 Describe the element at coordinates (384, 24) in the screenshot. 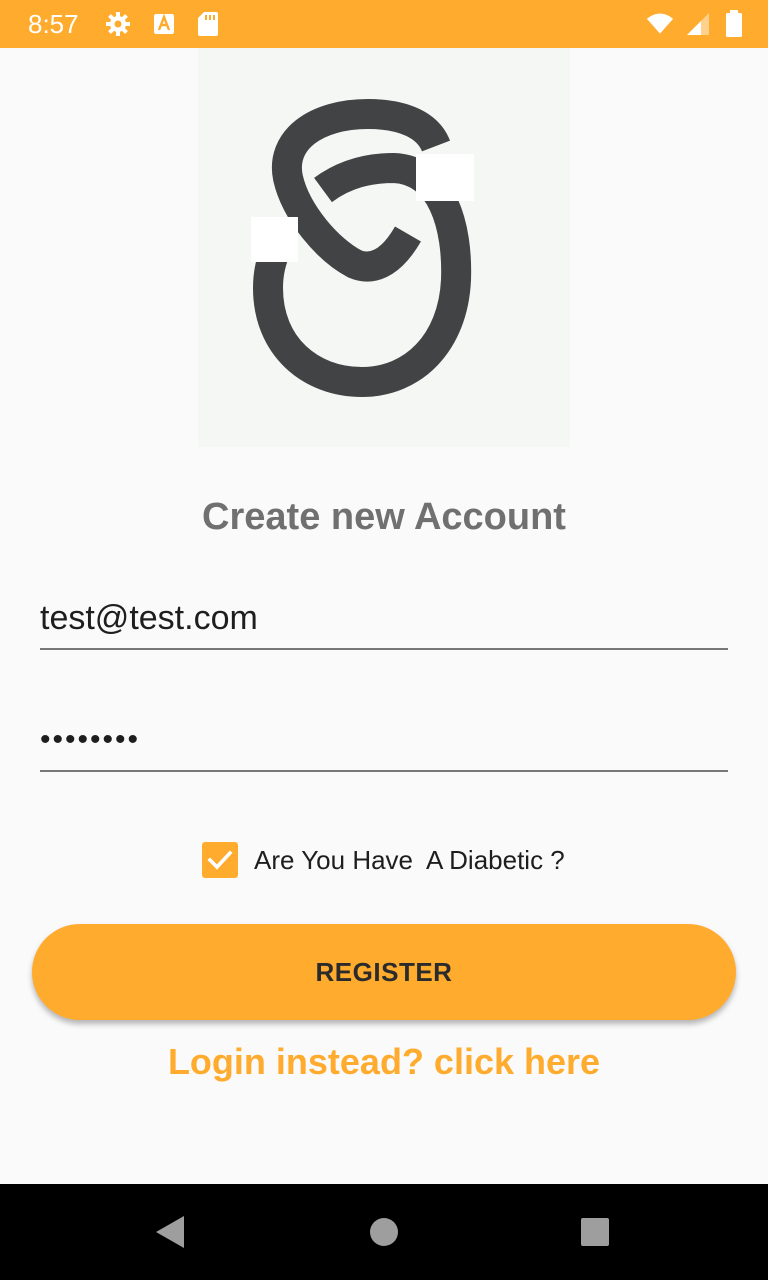

I see `status-bar: 8:57` at that location.